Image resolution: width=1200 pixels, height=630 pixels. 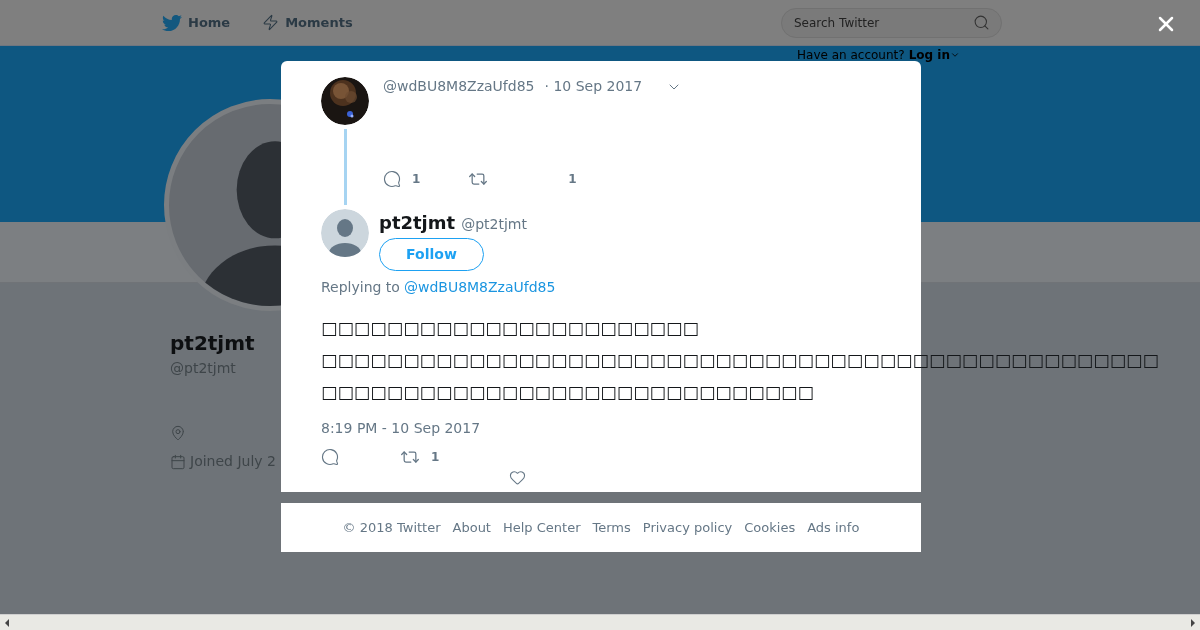 What do you see at coordinates (401, 428) in the screenshot?
I see `tweet-timestamp: 8:19 PM - 10 Sep 2017` at bounding box center [401, 428].